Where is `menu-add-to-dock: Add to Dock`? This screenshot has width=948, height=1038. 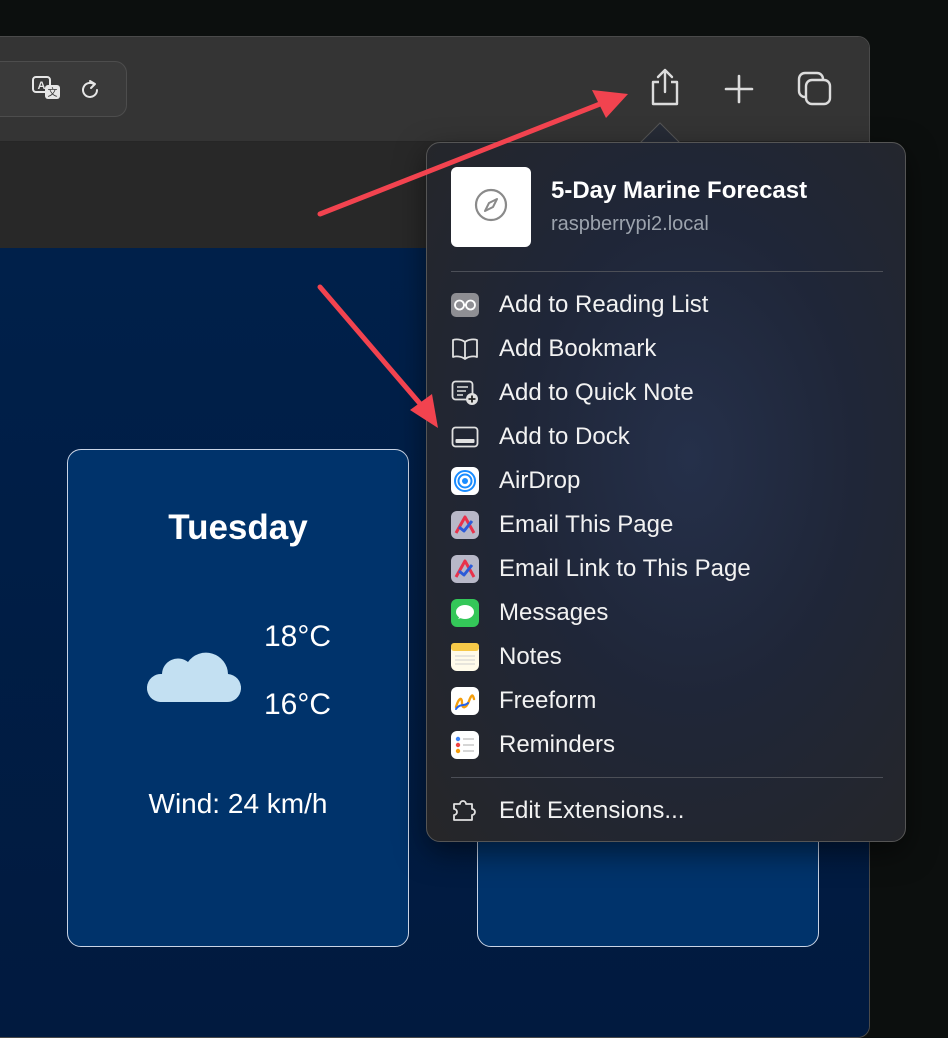 menu-add-to-dock: Add to Dock is located at coordinates (667, 437).